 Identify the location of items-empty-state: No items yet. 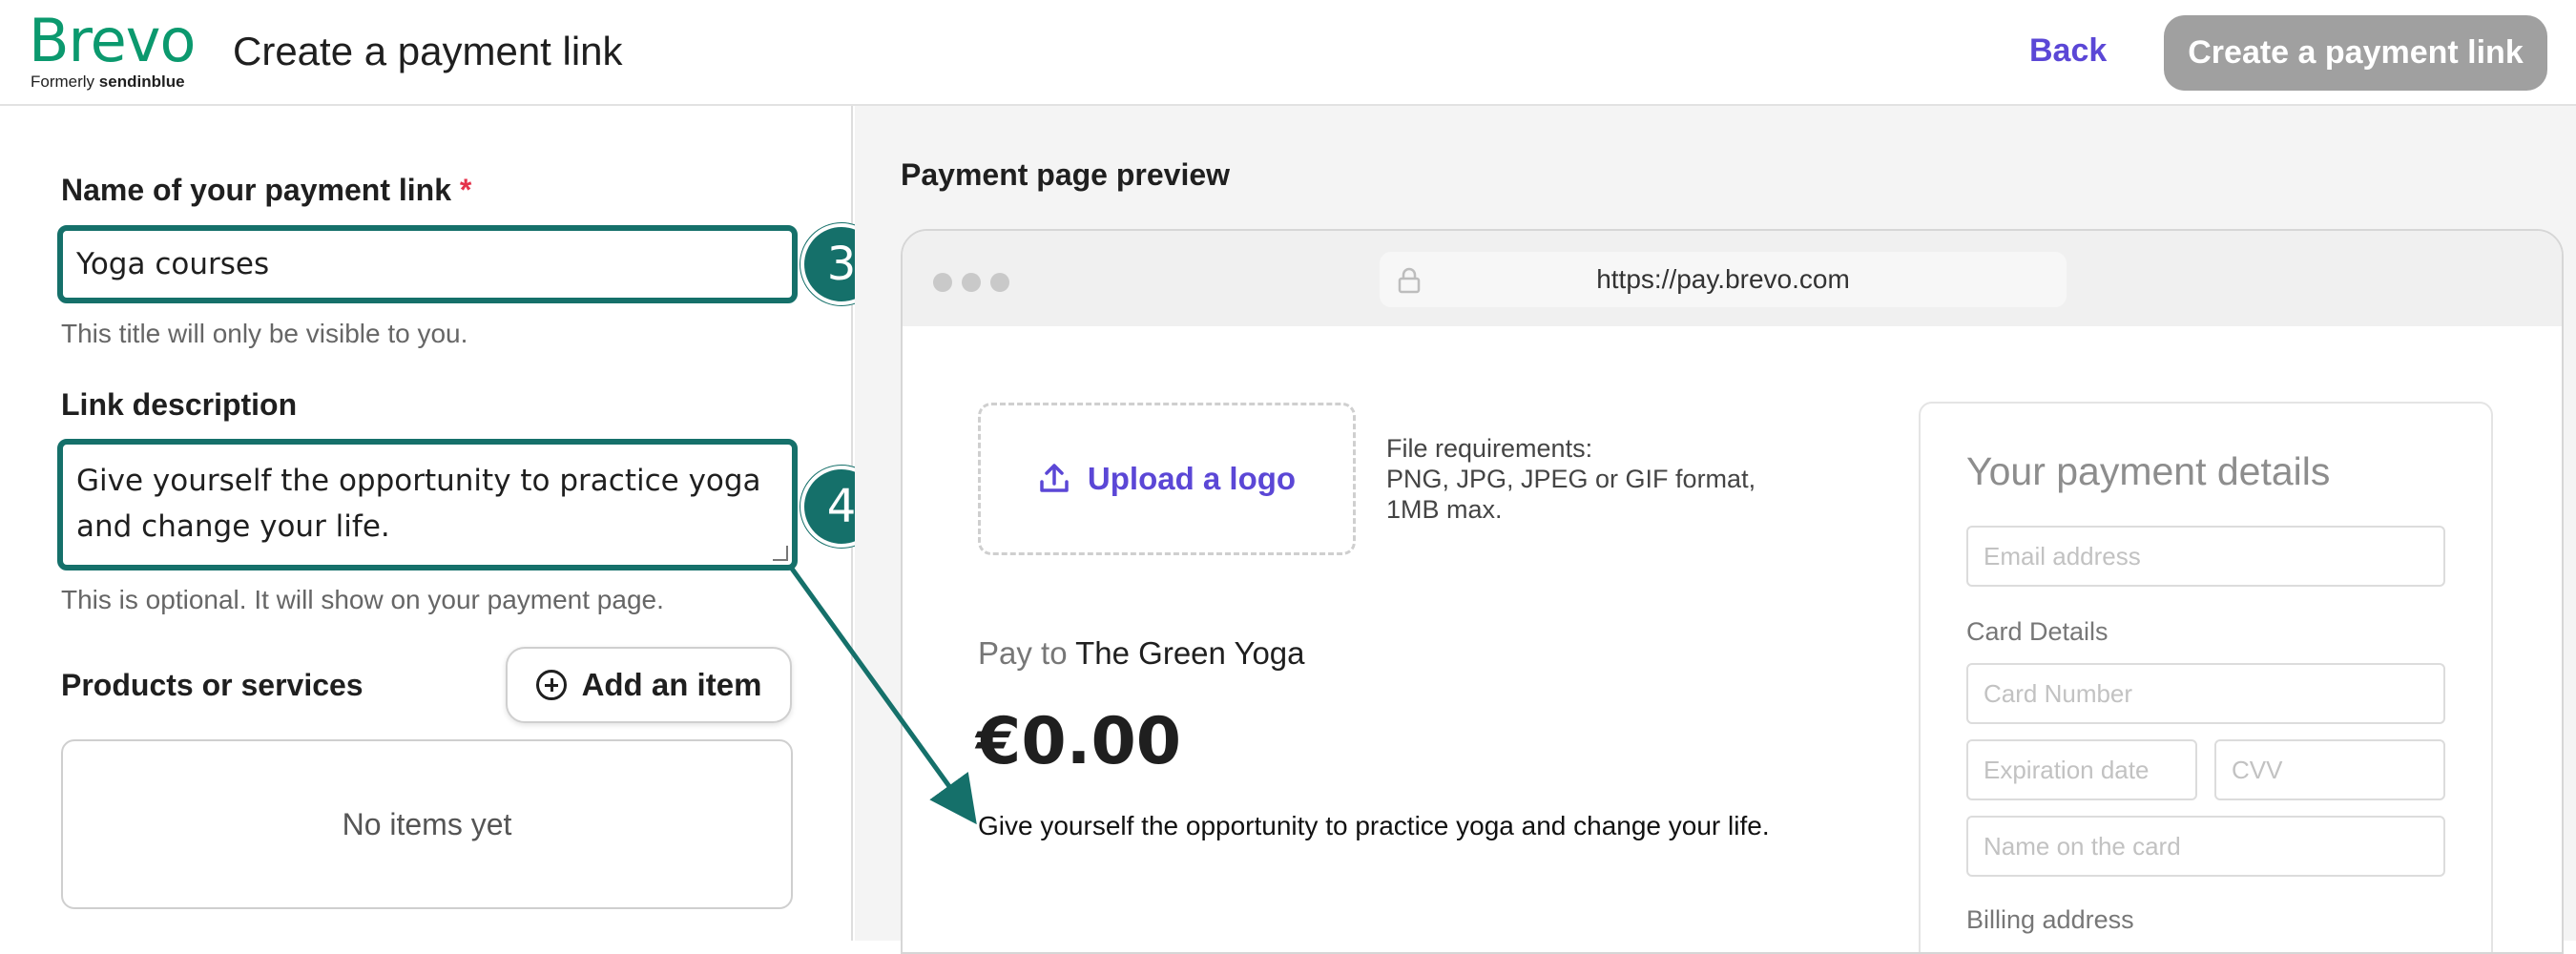
(427, 824).